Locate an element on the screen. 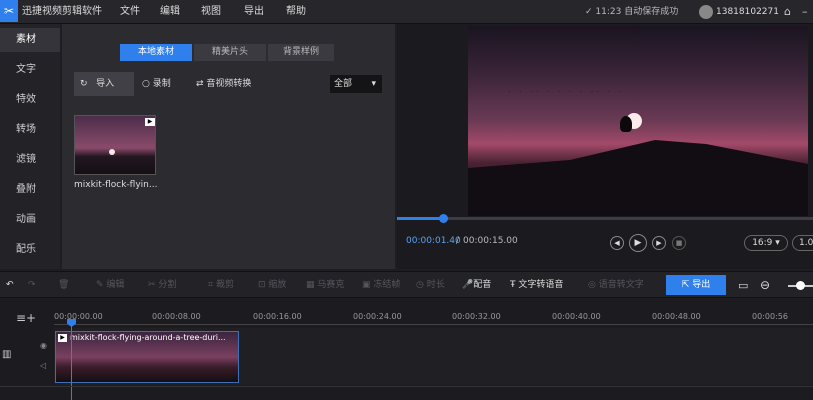 The width and height of the screenshot is (813, 400). ruler-tick-label: 00:00:40.00 is located at coordinates (576, 316).